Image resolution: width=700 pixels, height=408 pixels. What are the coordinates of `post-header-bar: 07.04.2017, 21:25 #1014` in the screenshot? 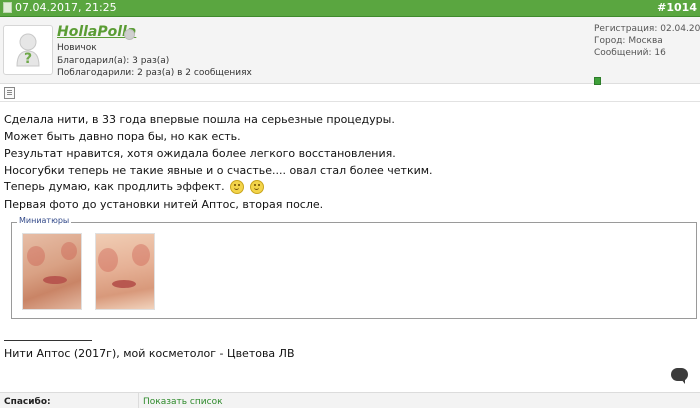 It's located at (350, 8).